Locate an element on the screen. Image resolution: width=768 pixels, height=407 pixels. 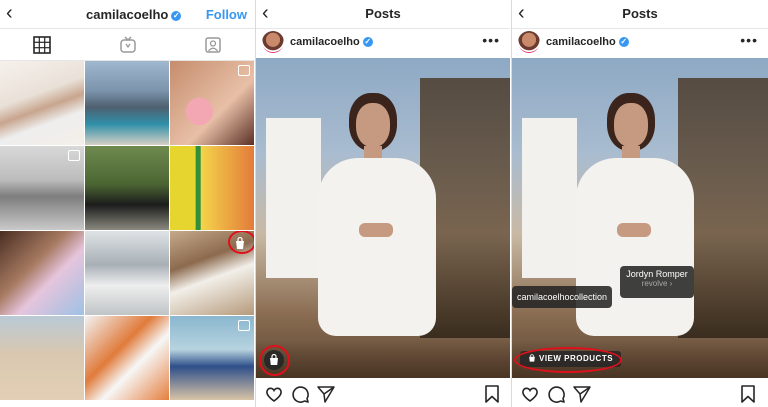
product-tag: Jordyn Romper revolve › is located at coordinates (657, 282).